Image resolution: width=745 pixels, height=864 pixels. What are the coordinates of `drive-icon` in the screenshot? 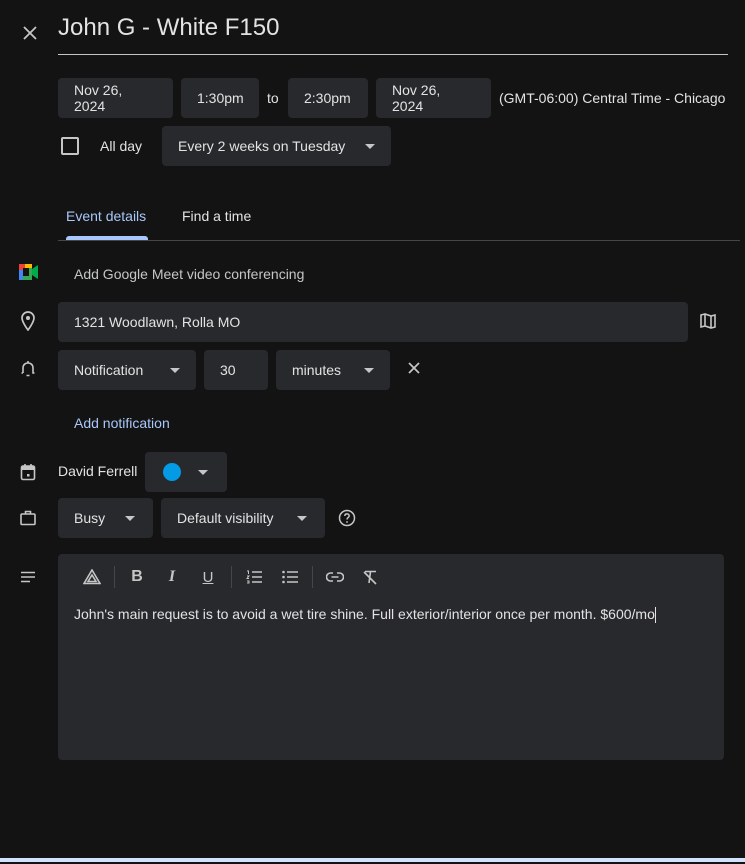 It's located at (92, 577).